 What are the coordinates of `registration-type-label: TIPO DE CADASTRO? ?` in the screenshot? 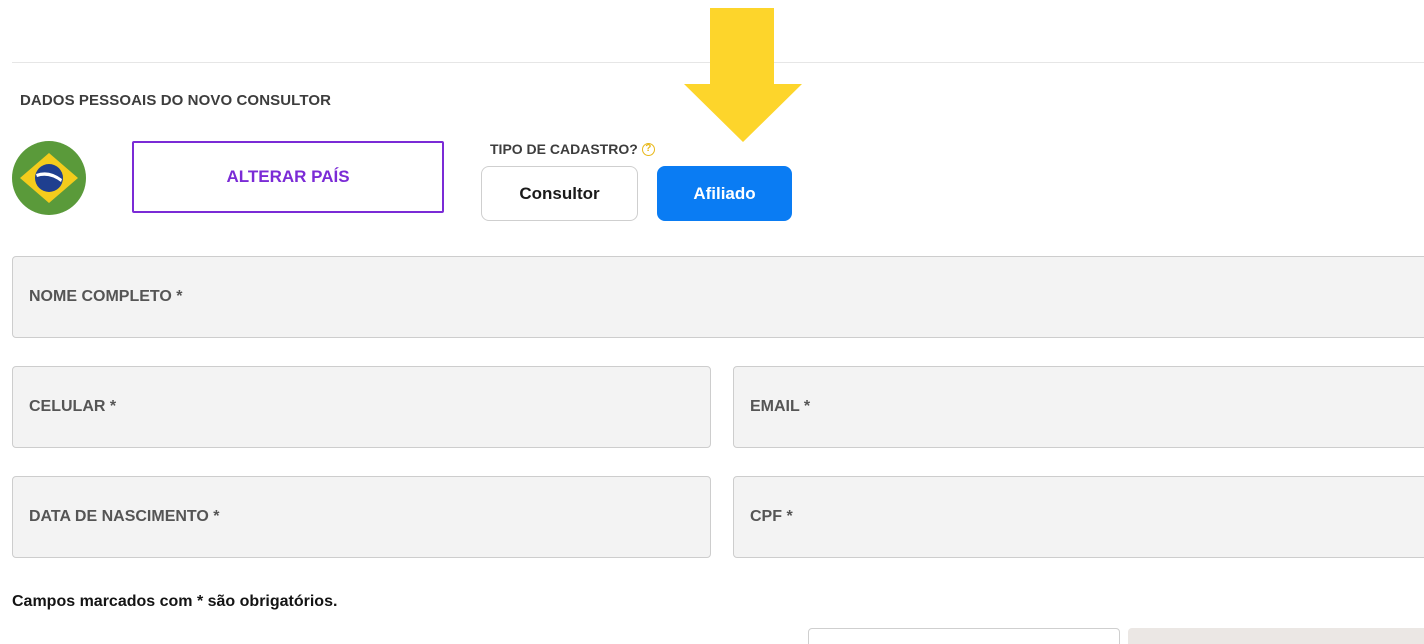 It's located at (572, 149).